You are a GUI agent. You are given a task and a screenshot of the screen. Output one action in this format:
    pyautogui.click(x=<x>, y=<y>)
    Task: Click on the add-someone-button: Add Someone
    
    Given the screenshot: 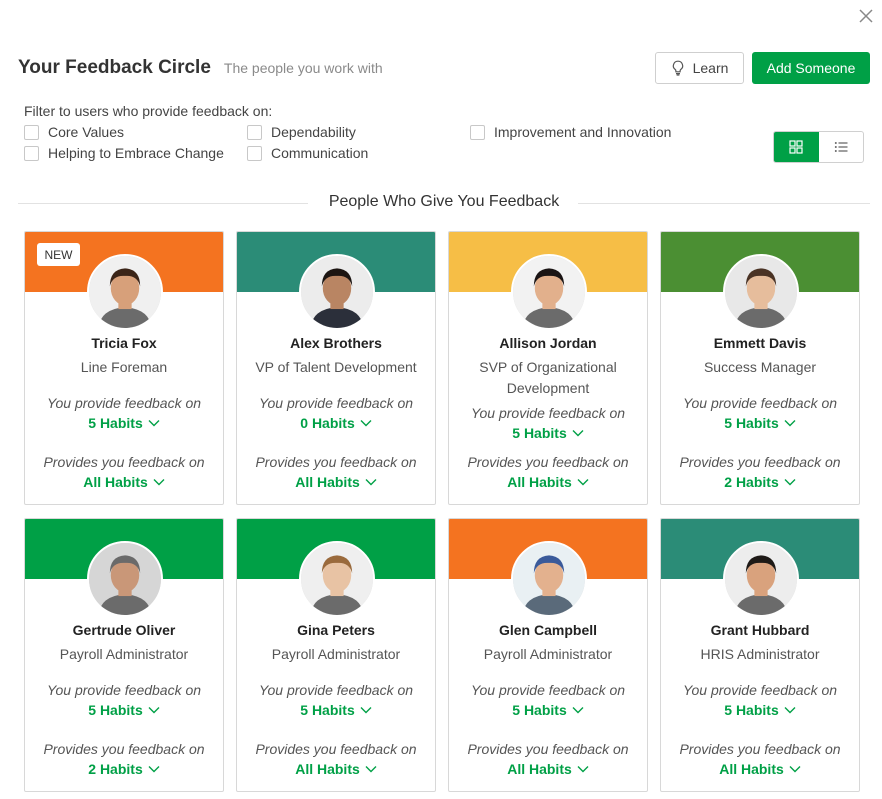 What is the action you would take?
    pyautogui.click(x=811, y=68)
    